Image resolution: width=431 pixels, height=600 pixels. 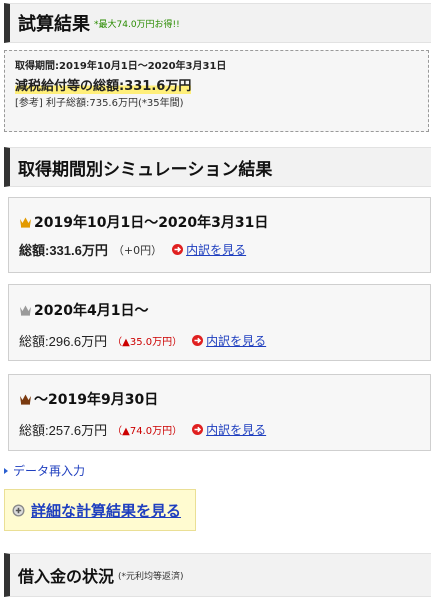 What do you see at coordinates (137, 250) in the screenshot?
I see `simulation-diff: （+0円）` at bounding box center [137, 250].